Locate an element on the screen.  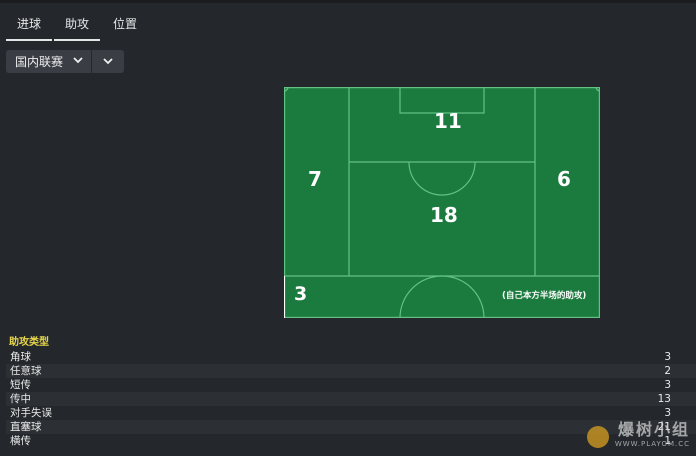
zone-attacking-box-count: 11 is located at coordinates (448, 121).